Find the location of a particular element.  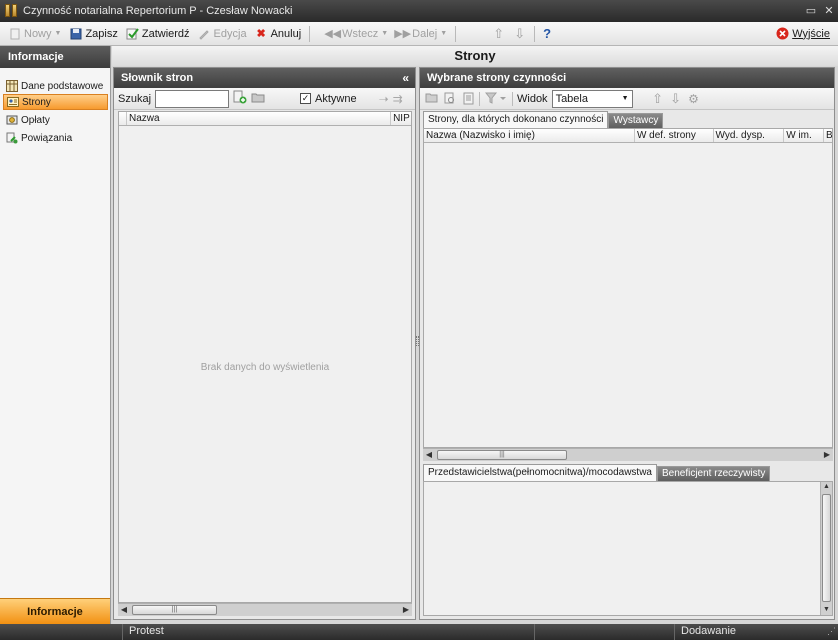

exit-icon is located at coordinates (782, 33).